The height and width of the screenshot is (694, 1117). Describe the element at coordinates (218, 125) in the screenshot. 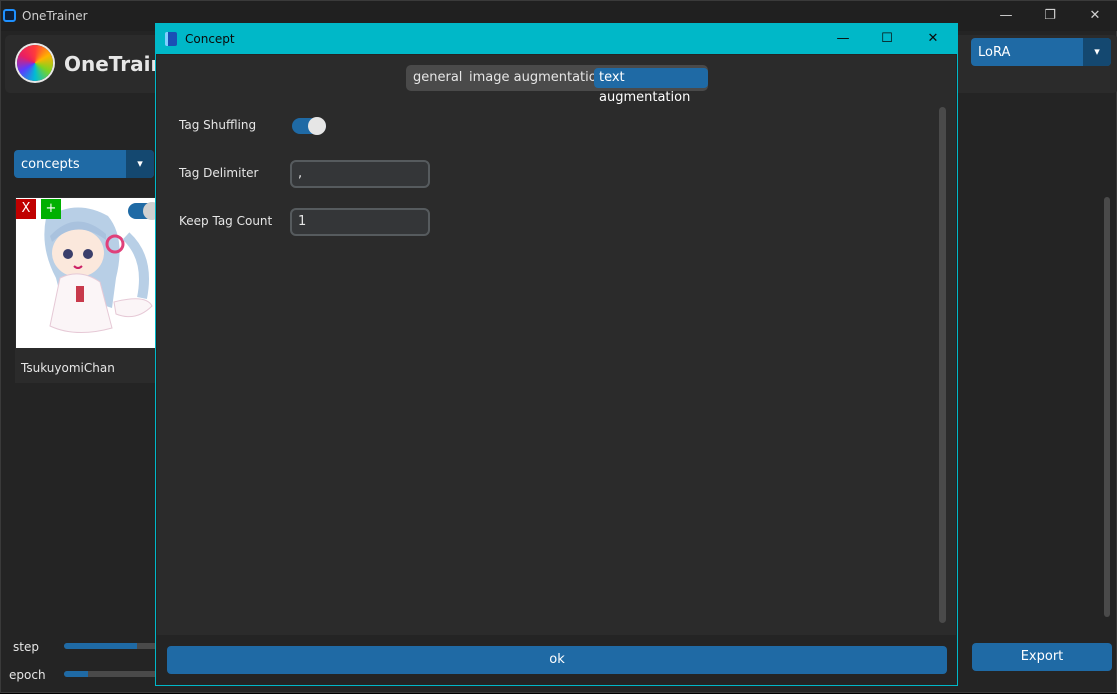

I see `tag-shuffling-label: Tag Shuffling` at that location.